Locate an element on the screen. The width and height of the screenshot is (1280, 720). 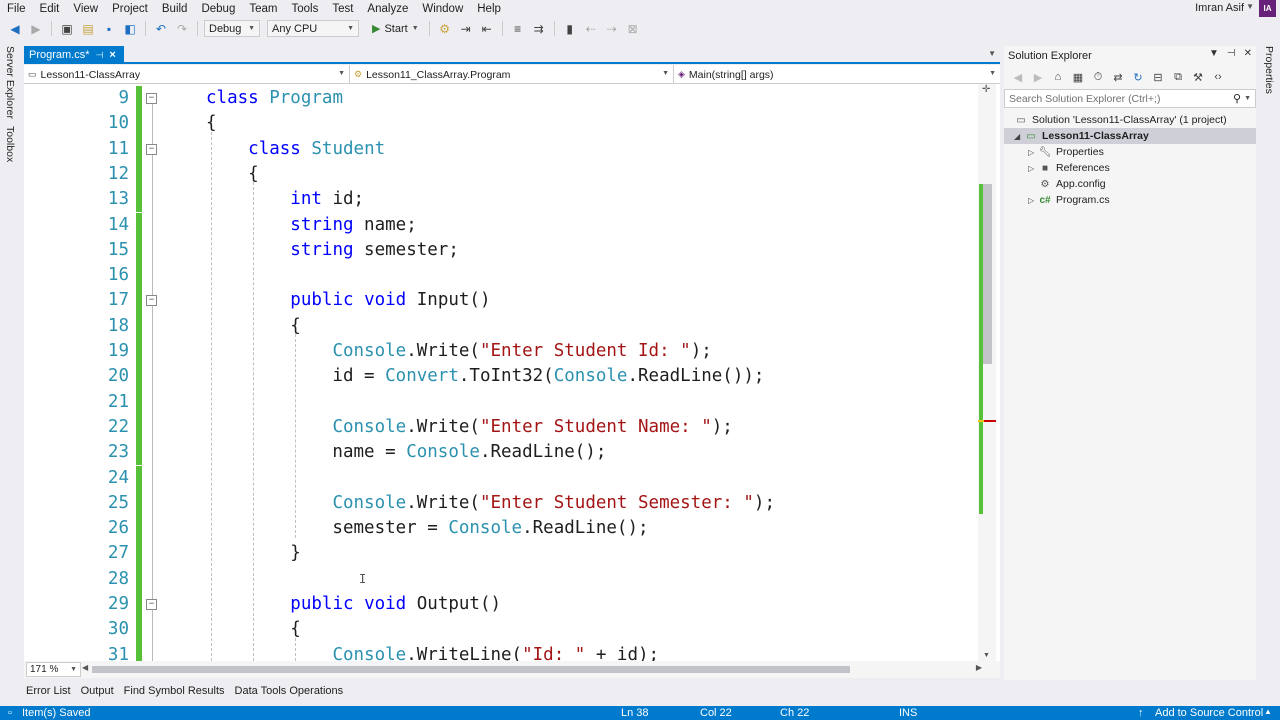
menu-item-team: Team is located at coordinates (263, 9).